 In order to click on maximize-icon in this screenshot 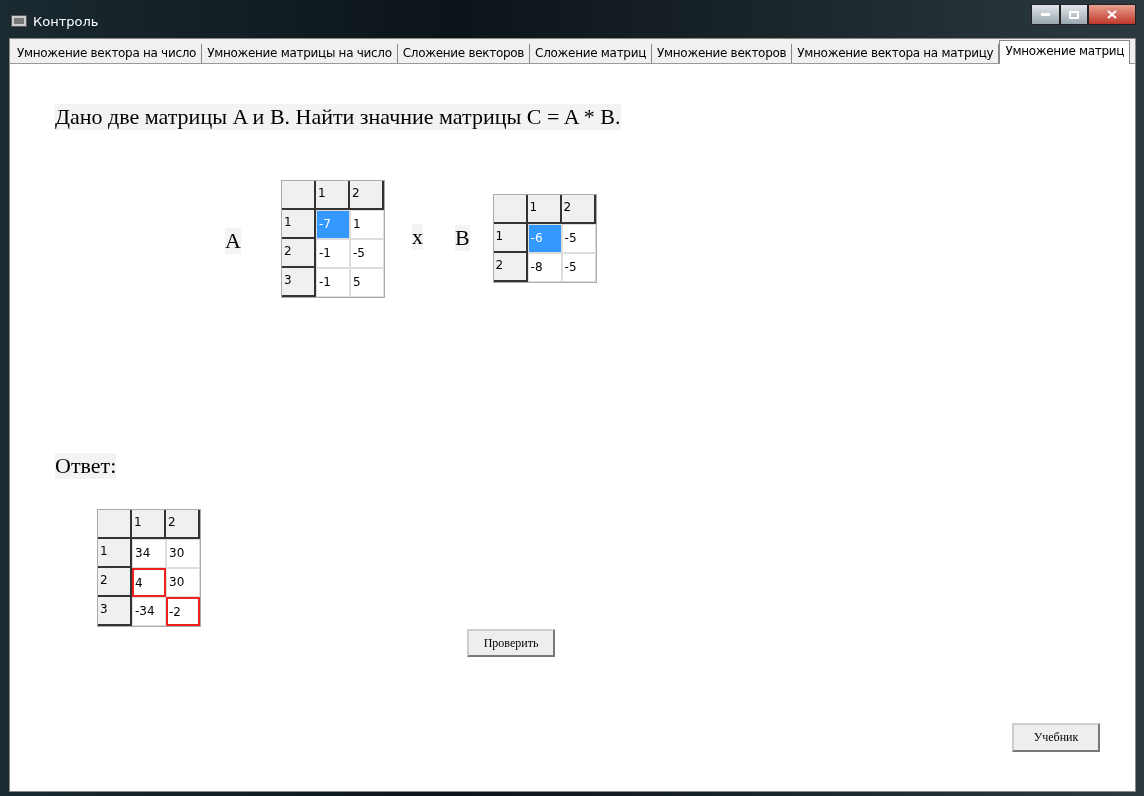, I will do `click(1074, 14)`.